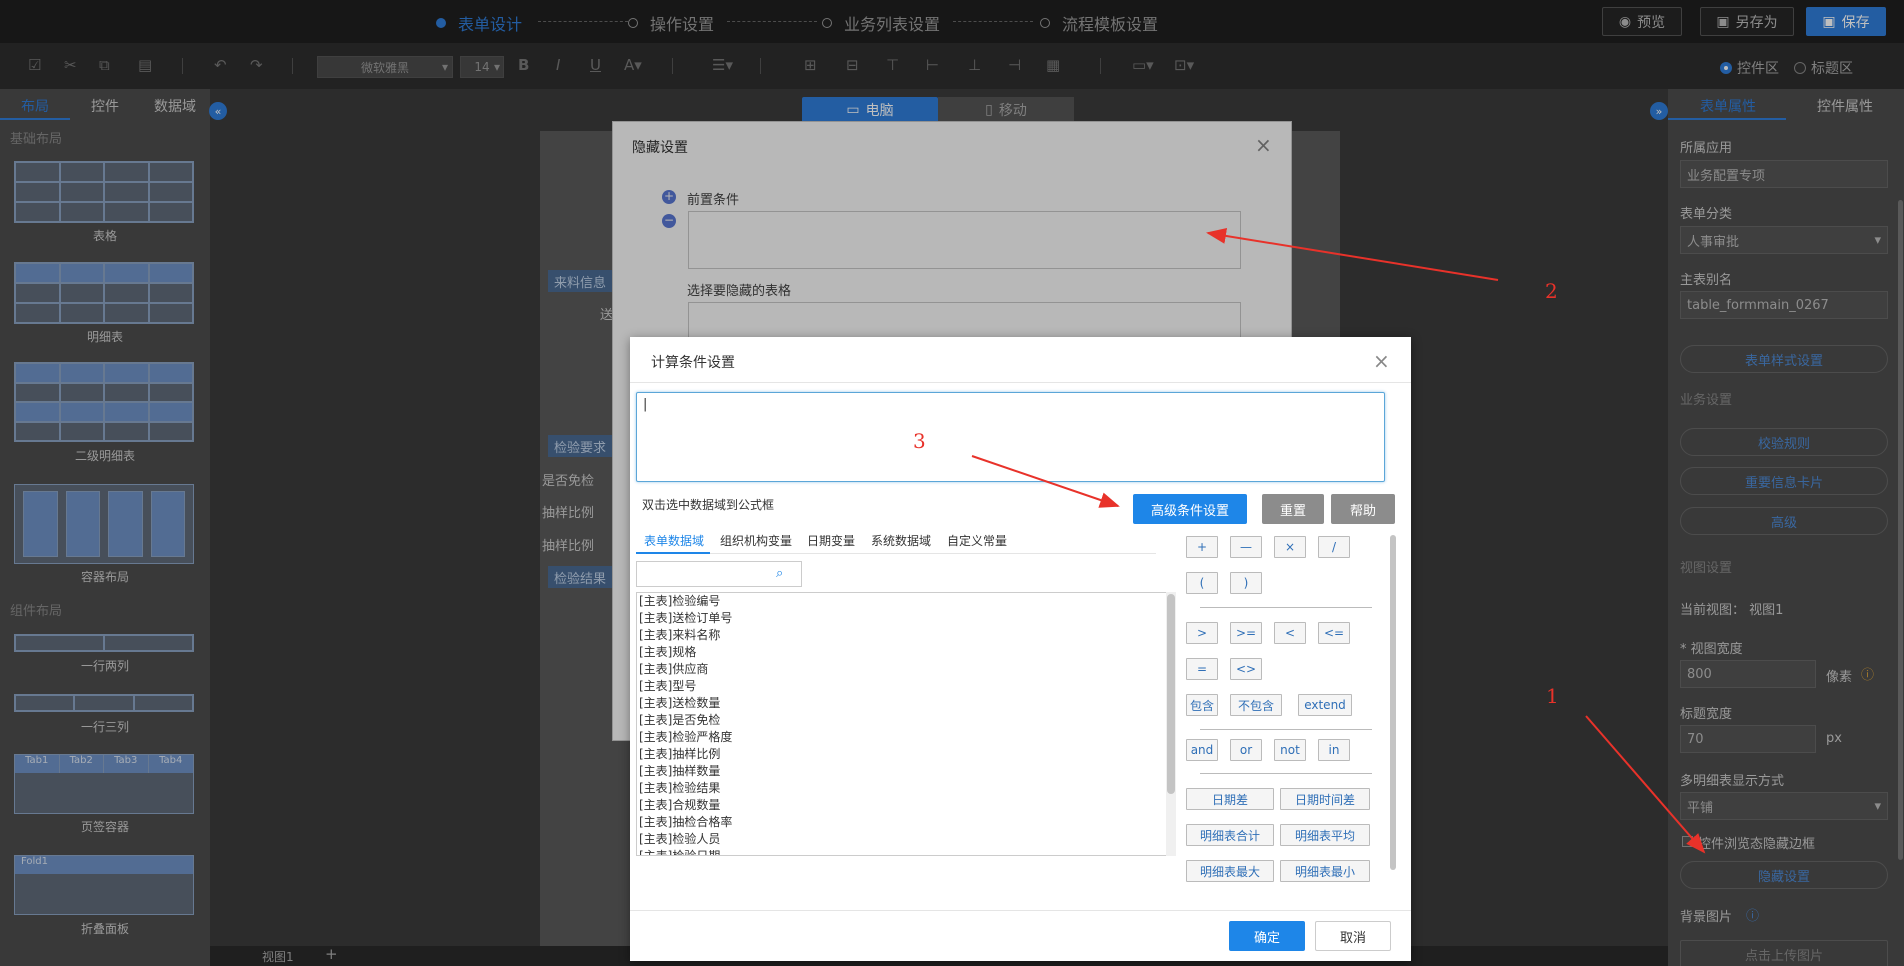 The width and height of the screenshot is (1904, 966). I want to click on annotation-number: 3, so click(919, 441).